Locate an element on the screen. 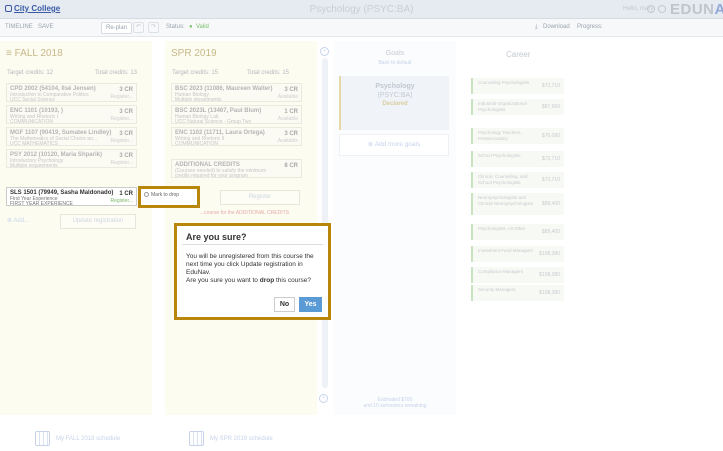 This screenshot has width=723, height=451. course-requirement: Multiple requirements is located at coordinates (34, 166).